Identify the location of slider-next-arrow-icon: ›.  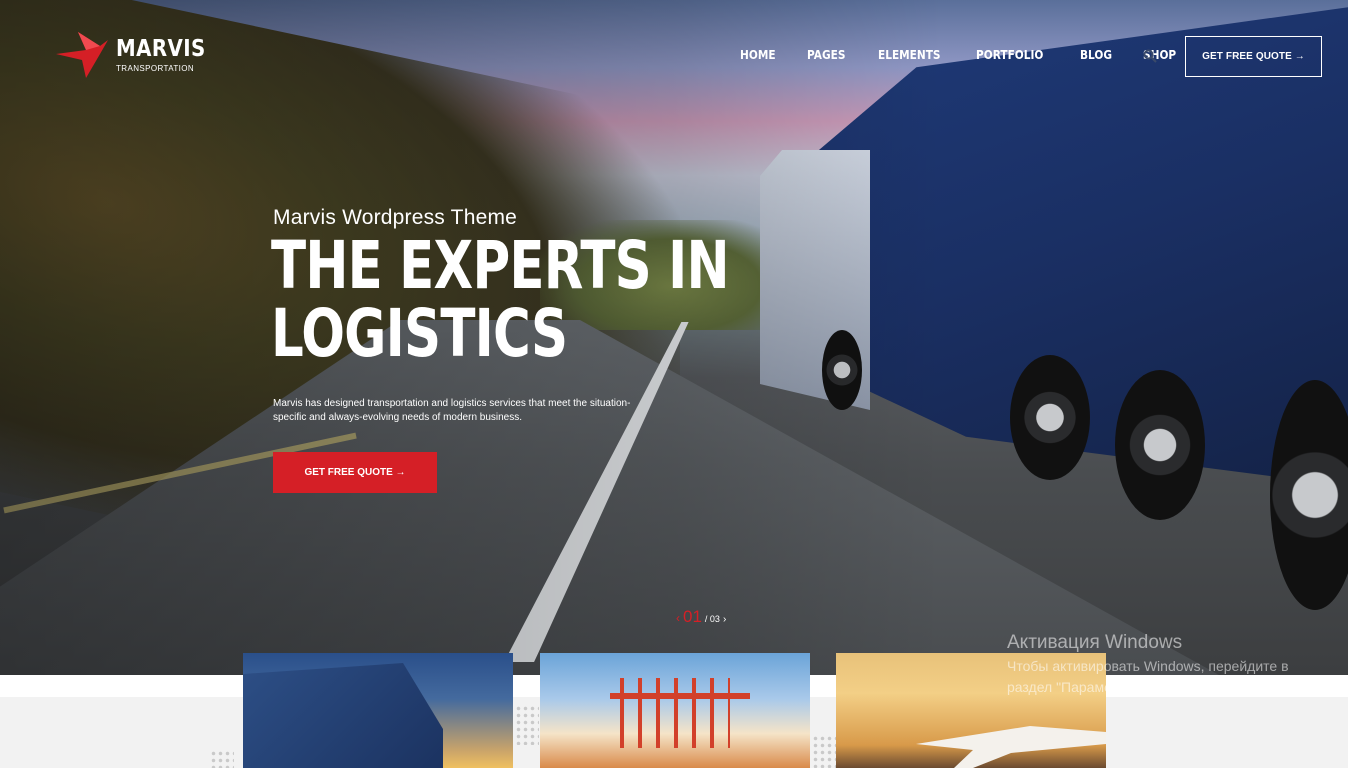
(724, 619).